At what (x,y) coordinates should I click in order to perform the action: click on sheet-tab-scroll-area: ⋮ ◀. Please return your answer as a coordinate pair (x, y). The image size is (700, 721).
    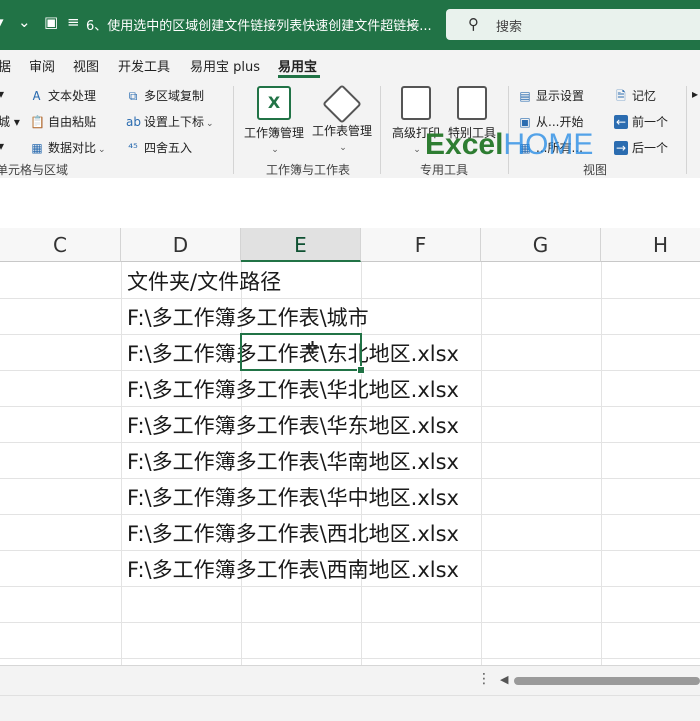
    Looking at the image, I should click on (350, 680).